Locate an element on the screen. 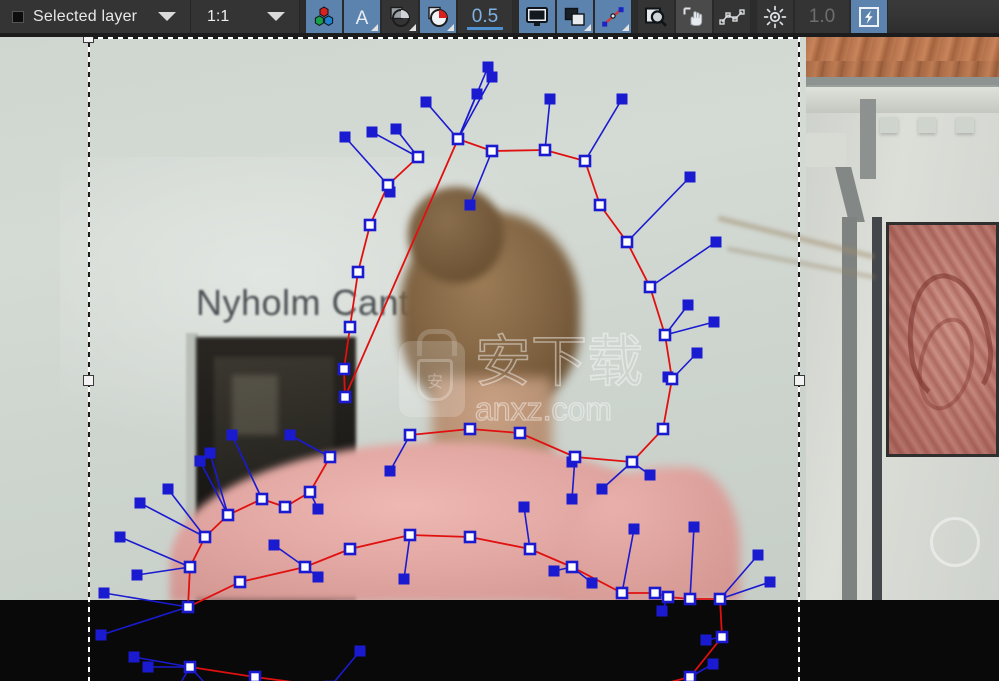 The width and height of the screenshot is (999, 681). wall-corbel is located at coordinates (826, 150).